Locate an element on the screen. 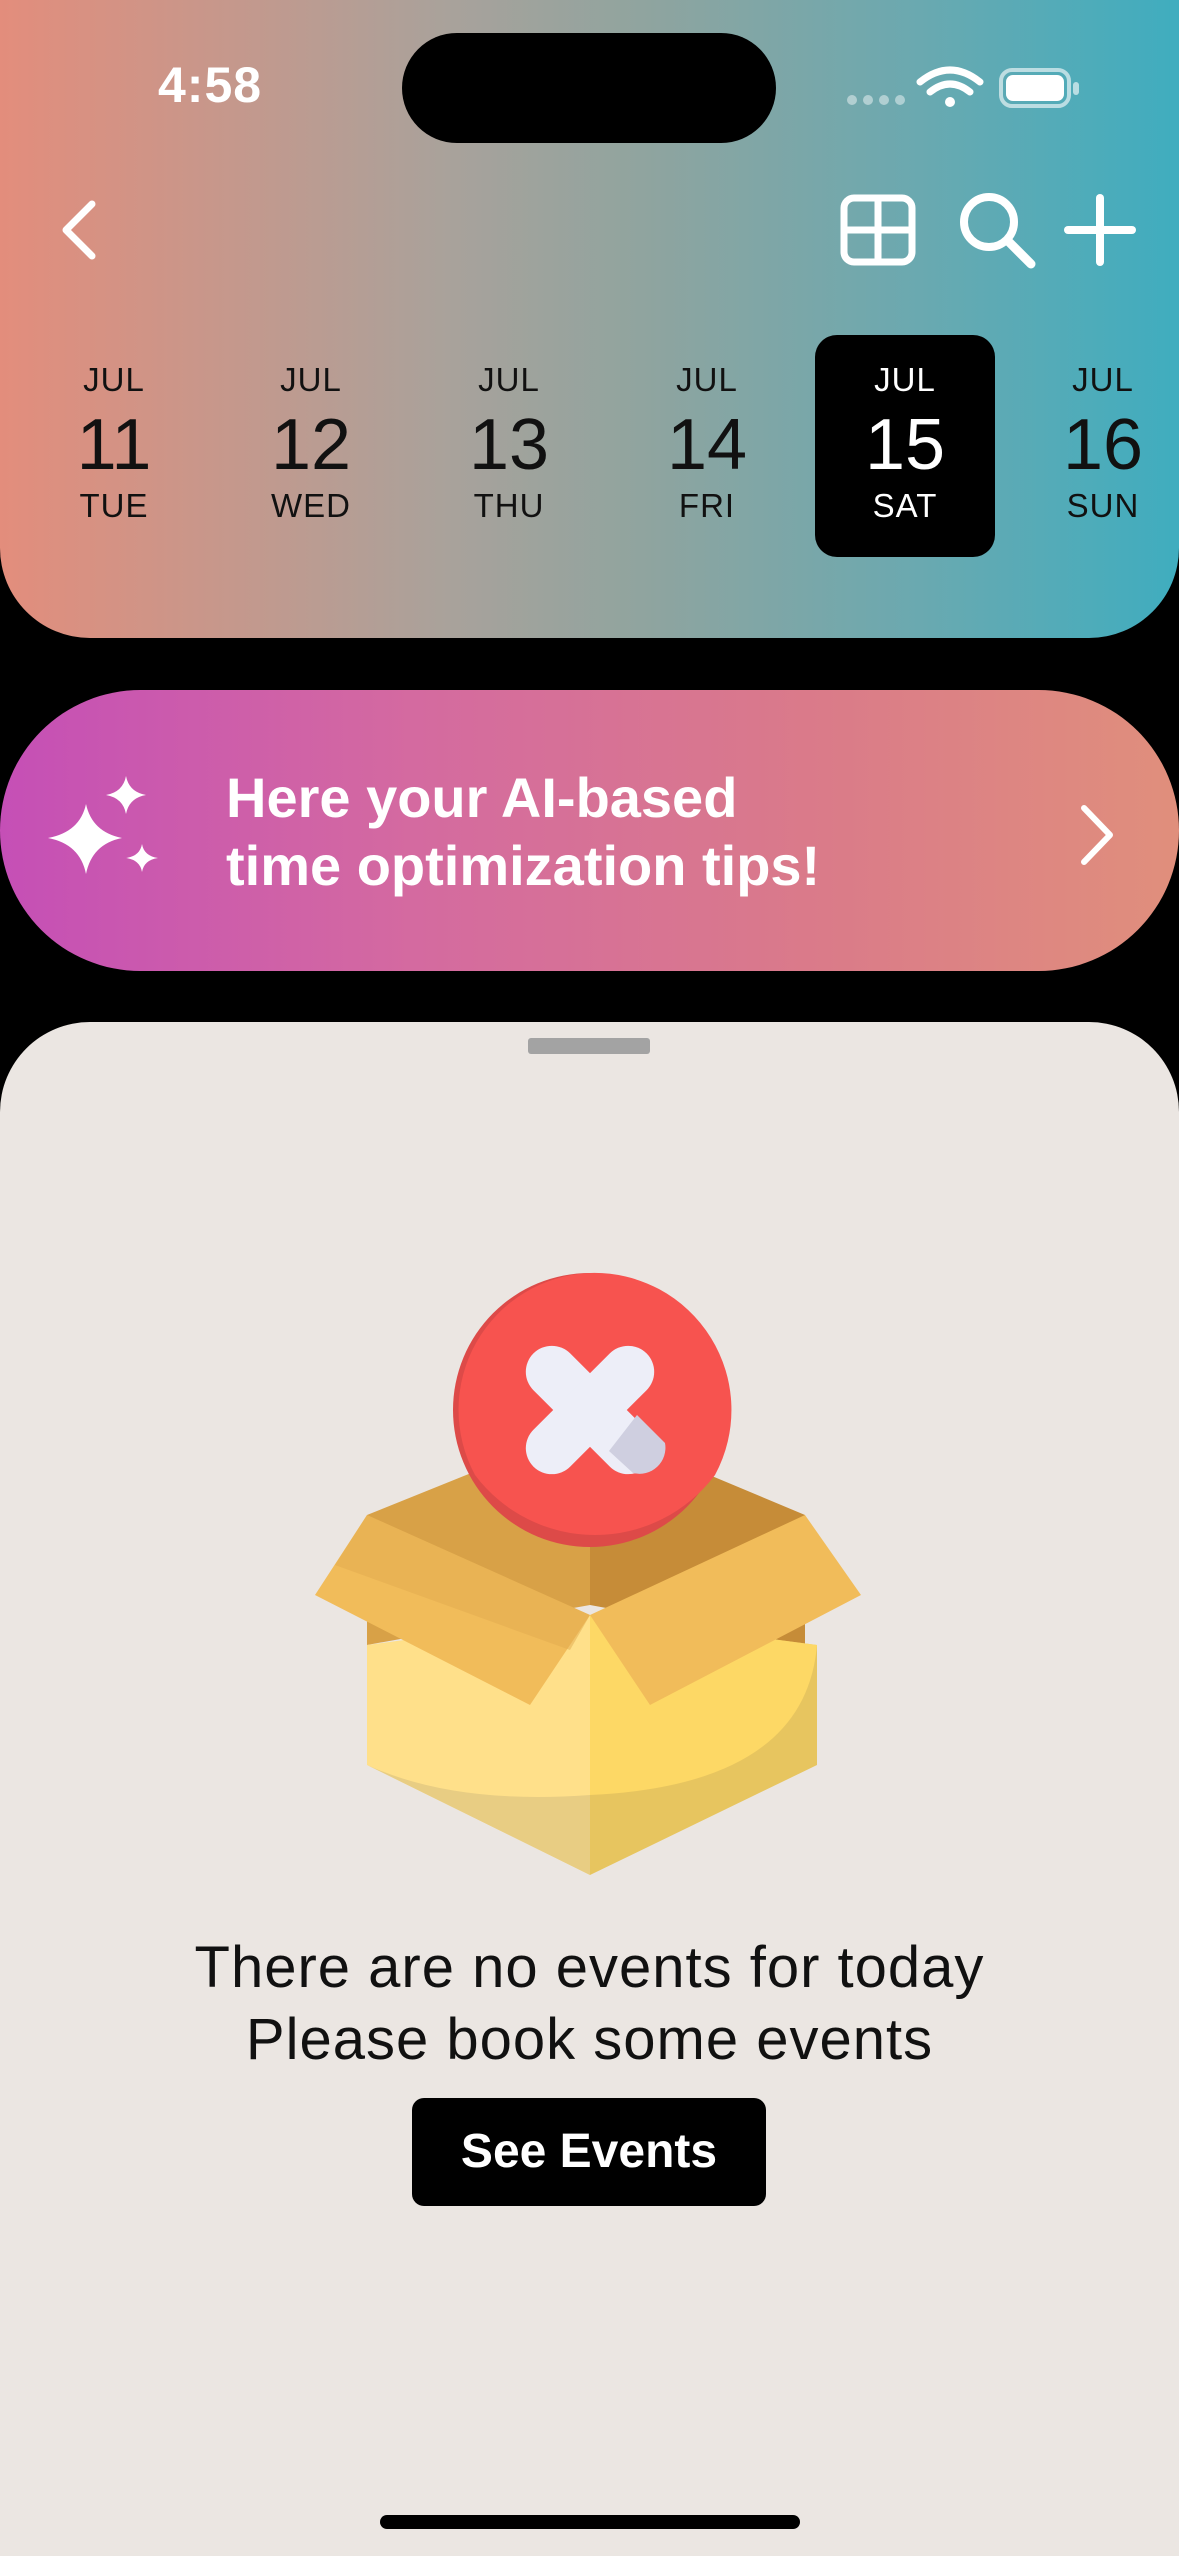  grid-icon is located at coordinates (878, 232).